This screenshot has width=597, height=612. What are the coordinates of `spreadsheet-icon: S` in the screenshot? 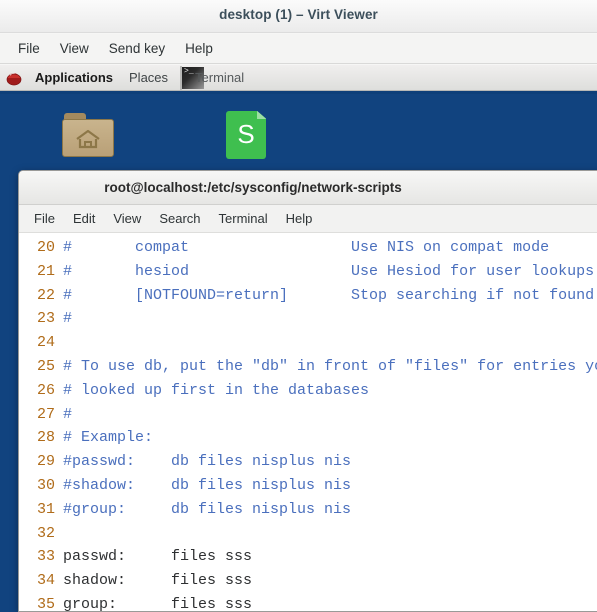 It's located at (246, 135).